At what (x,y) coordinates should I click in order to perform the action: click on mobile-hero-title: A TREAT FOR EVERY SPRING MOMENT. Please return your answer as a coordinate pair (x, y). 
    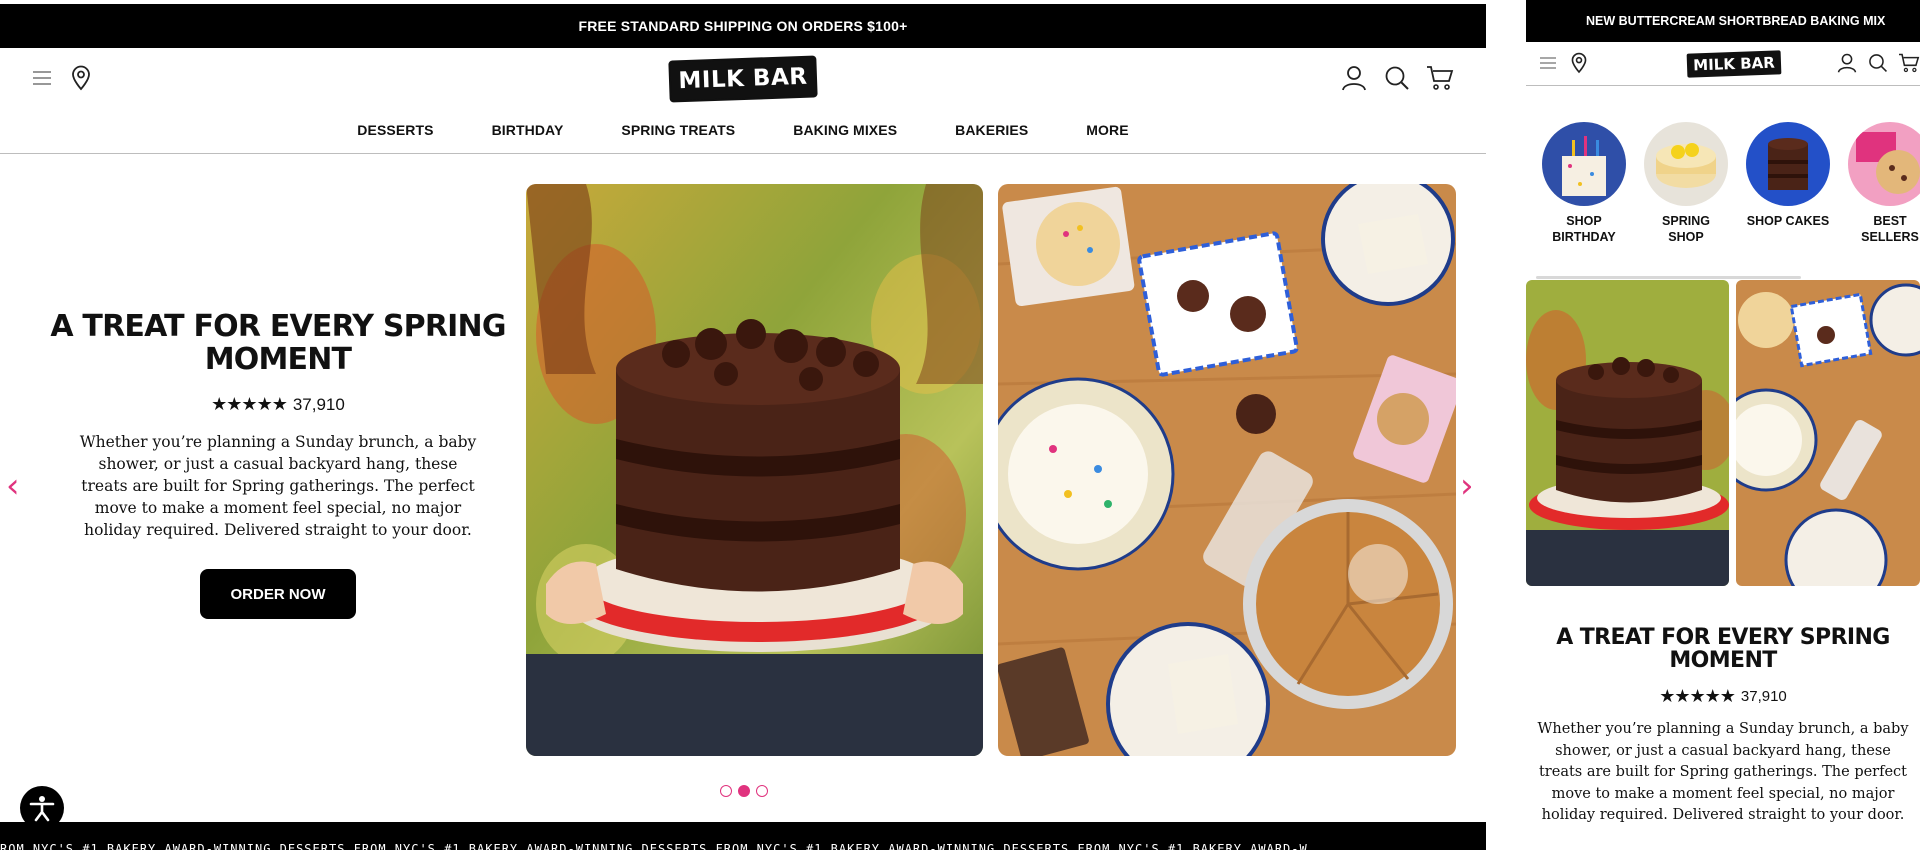
    Looking at the image, I should click on (1723, 649).